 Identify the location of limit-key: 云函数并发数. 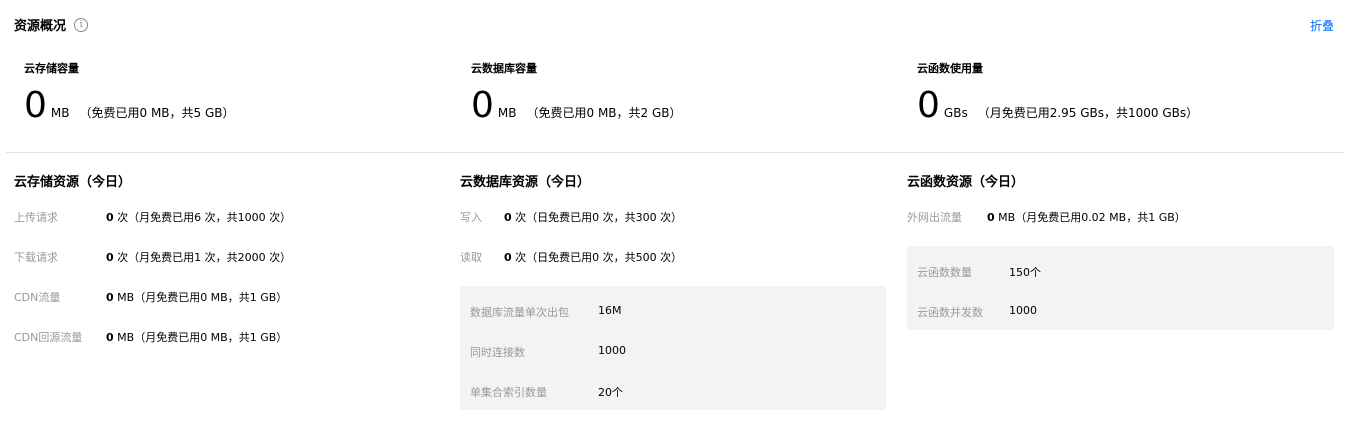
(950, 312).